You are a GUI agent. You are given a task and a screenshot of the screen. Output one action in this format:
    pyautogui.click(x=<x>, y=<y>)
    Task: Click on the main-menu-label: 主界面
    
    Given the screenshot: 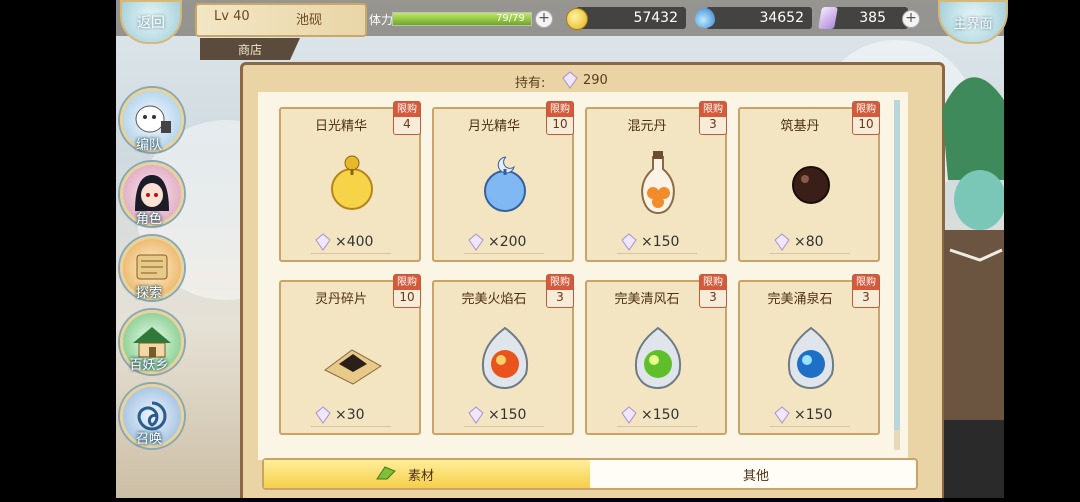 What is the action you would take?
    pyautogui.click(x=973, y=24)
    